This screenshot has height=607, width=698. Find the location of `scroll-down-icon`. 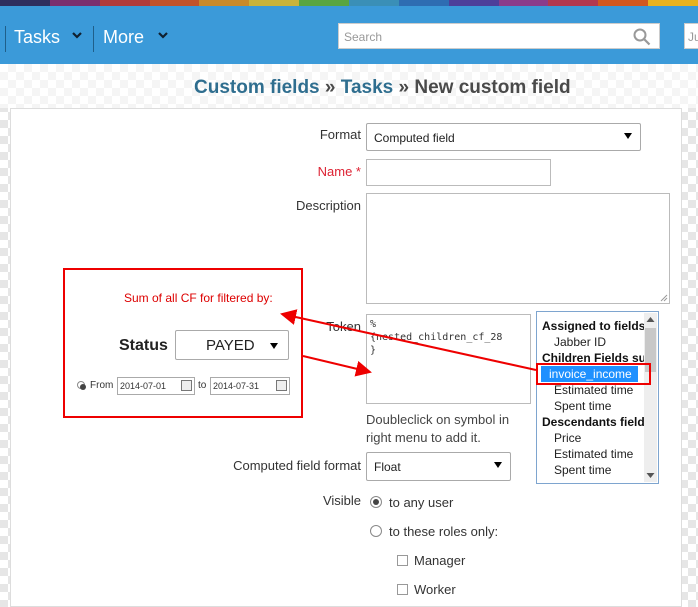

scroll-down-icon is located at coordinates (650, 475).